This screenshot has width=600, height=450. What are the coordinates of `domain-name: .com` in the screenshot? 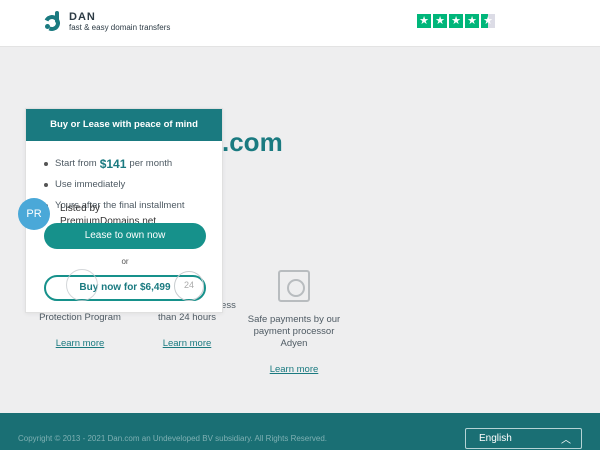 It's located at (252, 142).